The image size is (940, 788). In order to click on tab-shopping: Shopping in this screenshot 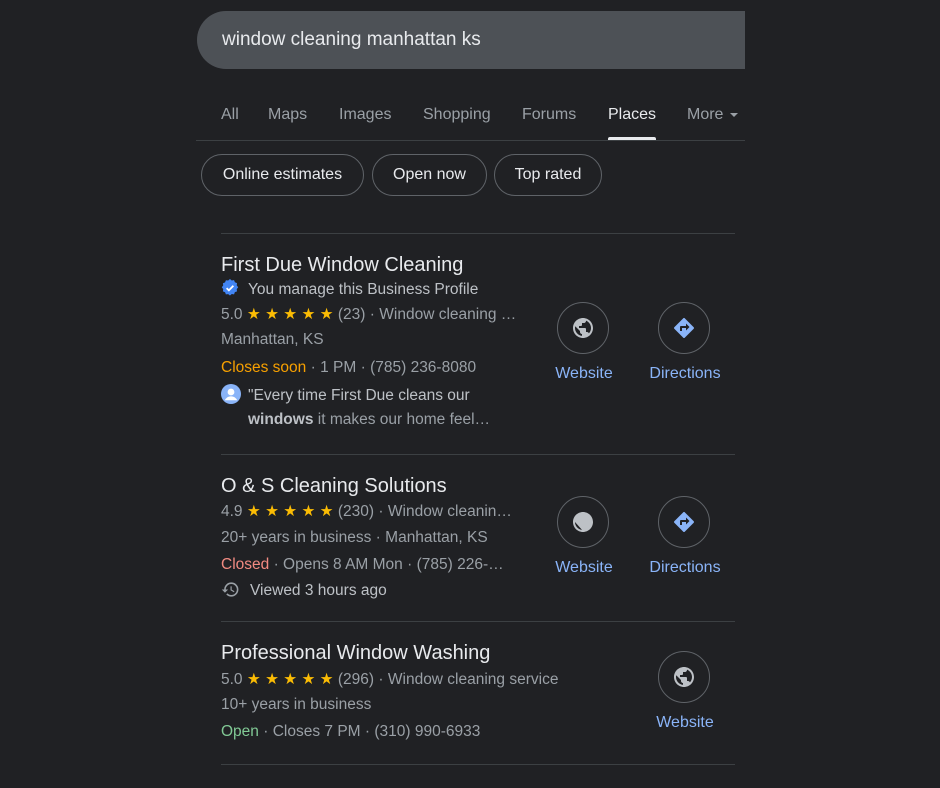, I will do `click(457, 115)`.